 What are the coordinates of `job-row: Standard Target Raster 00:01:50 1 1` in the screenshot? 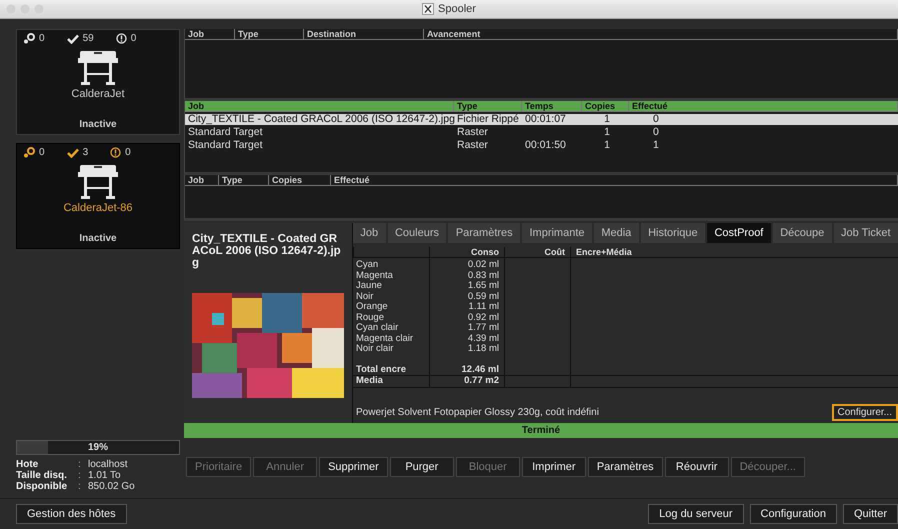 It's located at (541, 145).